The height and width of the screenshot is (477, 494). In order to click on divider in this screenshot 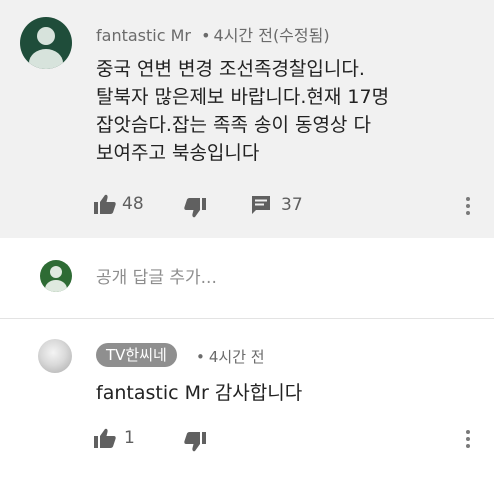, I will do `click(247, 318)`.